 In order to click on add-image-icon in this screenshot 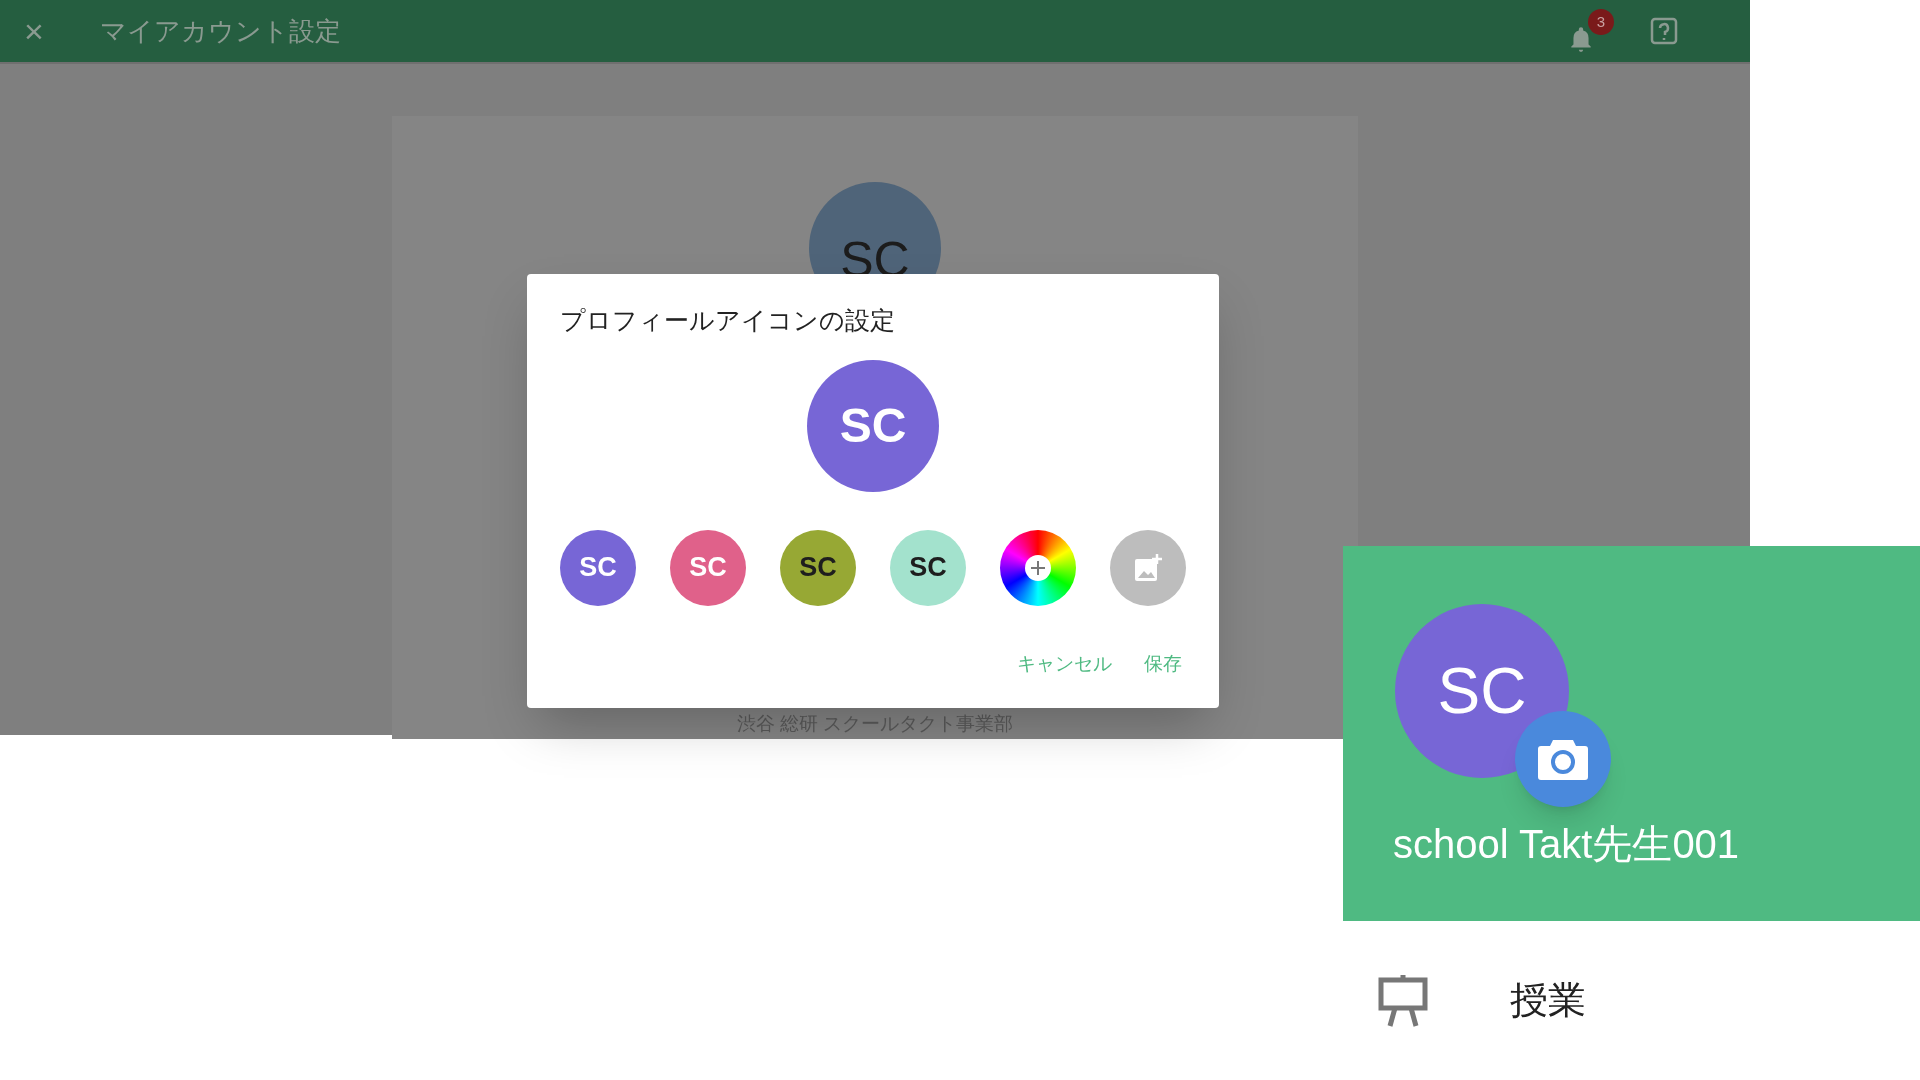, I will do `click(1148, 567)`.